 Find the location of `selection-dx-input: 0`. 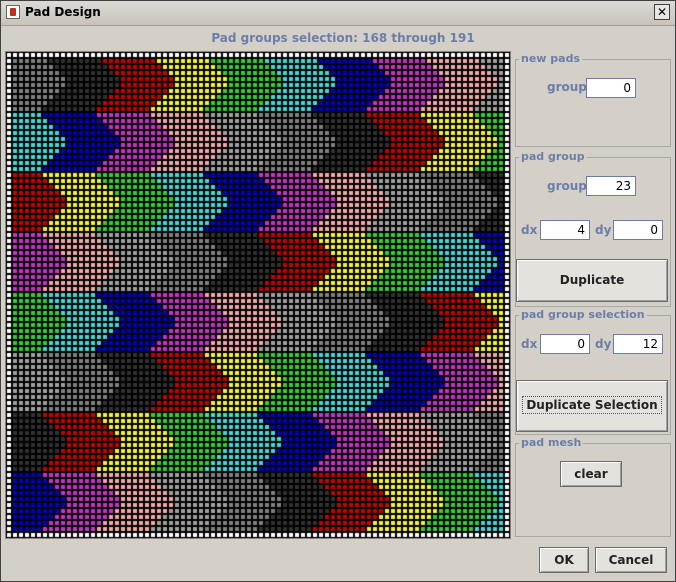

selection-dx-input: 0 is located at coordinates (565, 344).